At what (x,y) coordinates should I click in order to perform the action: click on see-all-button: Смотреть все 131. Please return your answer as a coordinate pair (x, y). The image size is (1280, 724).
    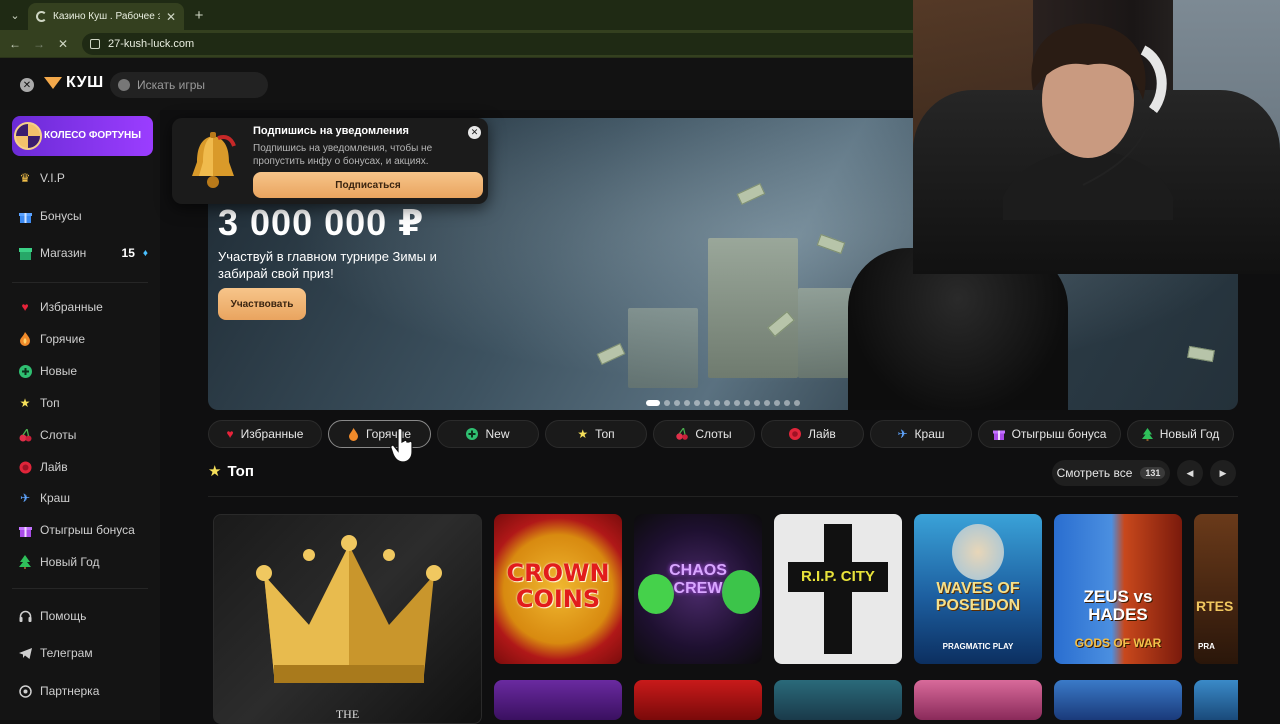
    Looking at the image, I should click on (1111, 473).